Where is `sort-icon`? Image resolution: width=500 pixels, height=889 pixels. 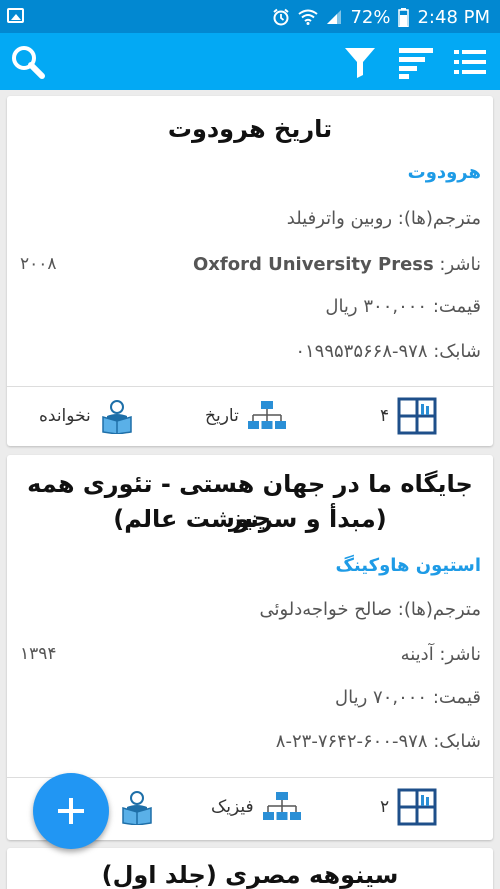 sort-icon is located at coordinates (416, 63).